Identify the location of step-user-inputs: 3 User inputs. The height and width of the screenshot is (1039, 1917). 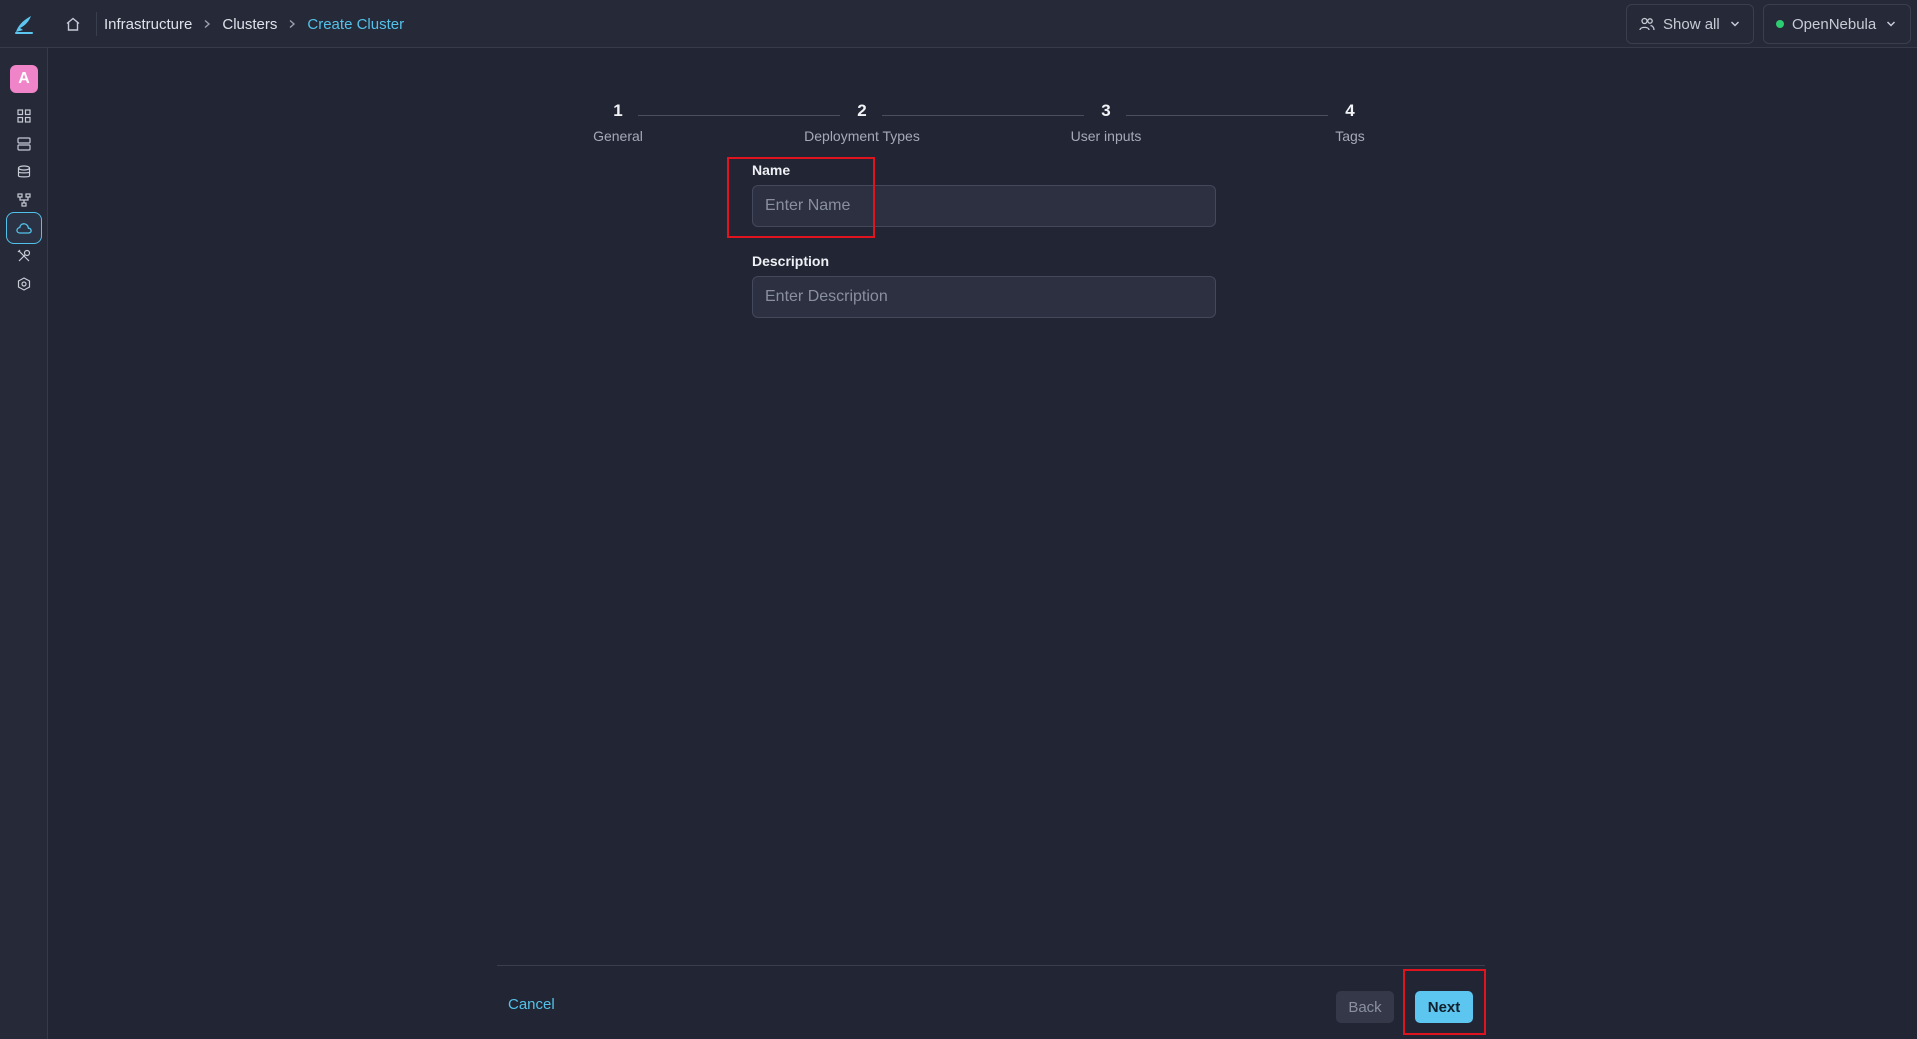
(1106, 122).